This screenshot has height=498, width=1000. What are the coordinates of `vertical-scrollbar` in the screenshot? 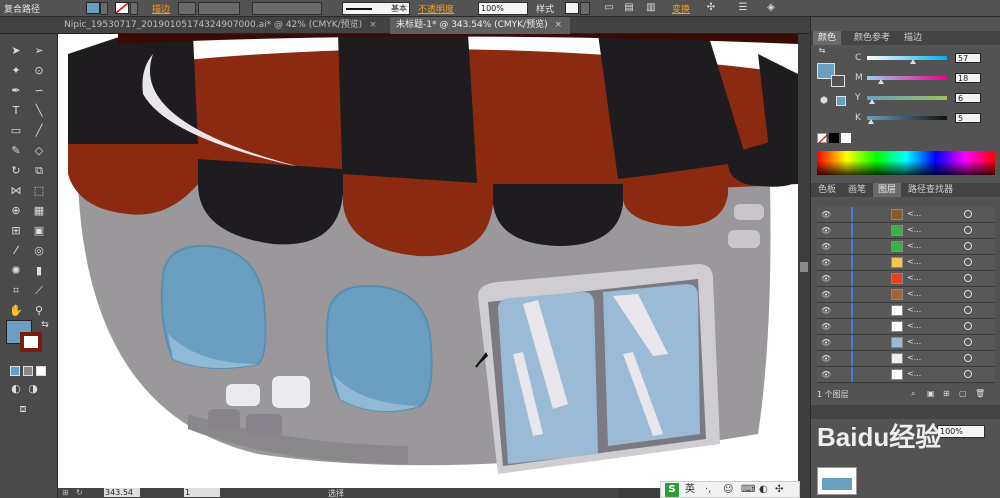 It's located at (804, 261).